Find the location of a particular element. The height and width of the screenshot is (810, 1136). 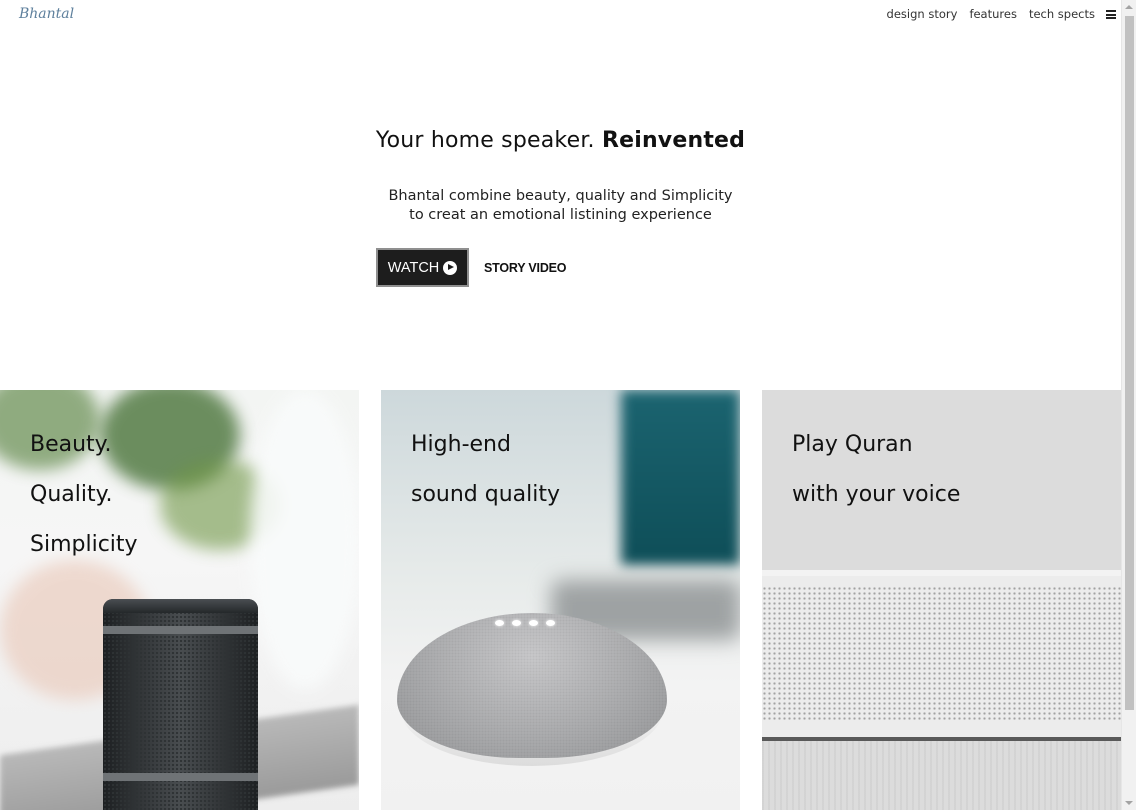

scrollbar-thumb is located at coordinates (1129, 363).